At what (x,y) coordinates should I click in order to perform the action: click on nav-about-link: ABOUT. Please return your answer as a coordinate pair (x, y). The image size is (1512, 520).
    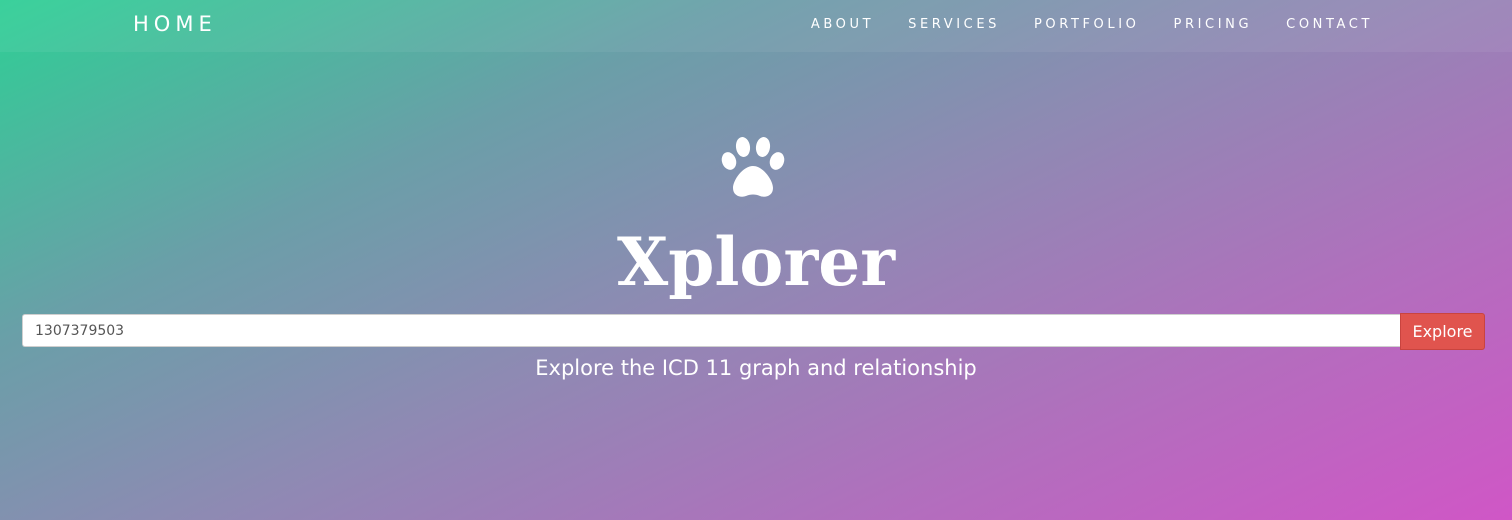
    Looking at the image, I should click on (825, 24).